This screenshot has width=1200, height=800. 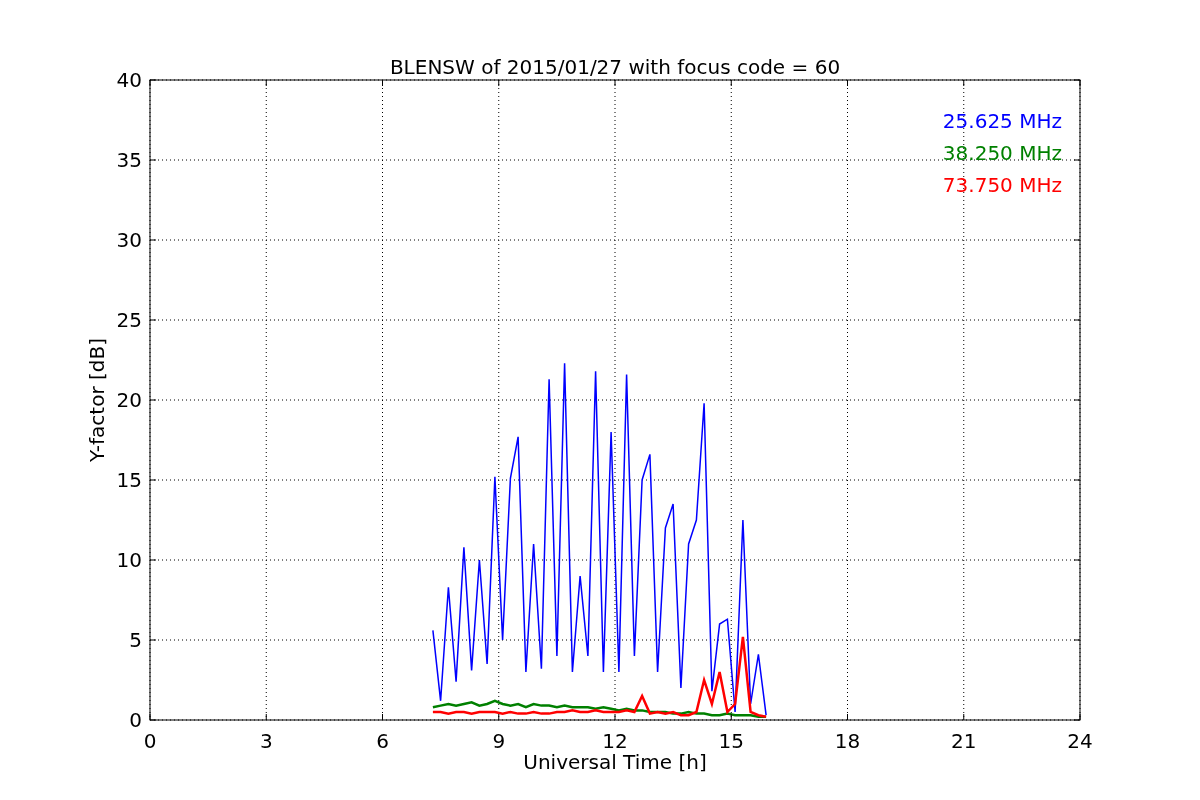 I want to click on y-tick-label: 15, so click(x=129, y=480).